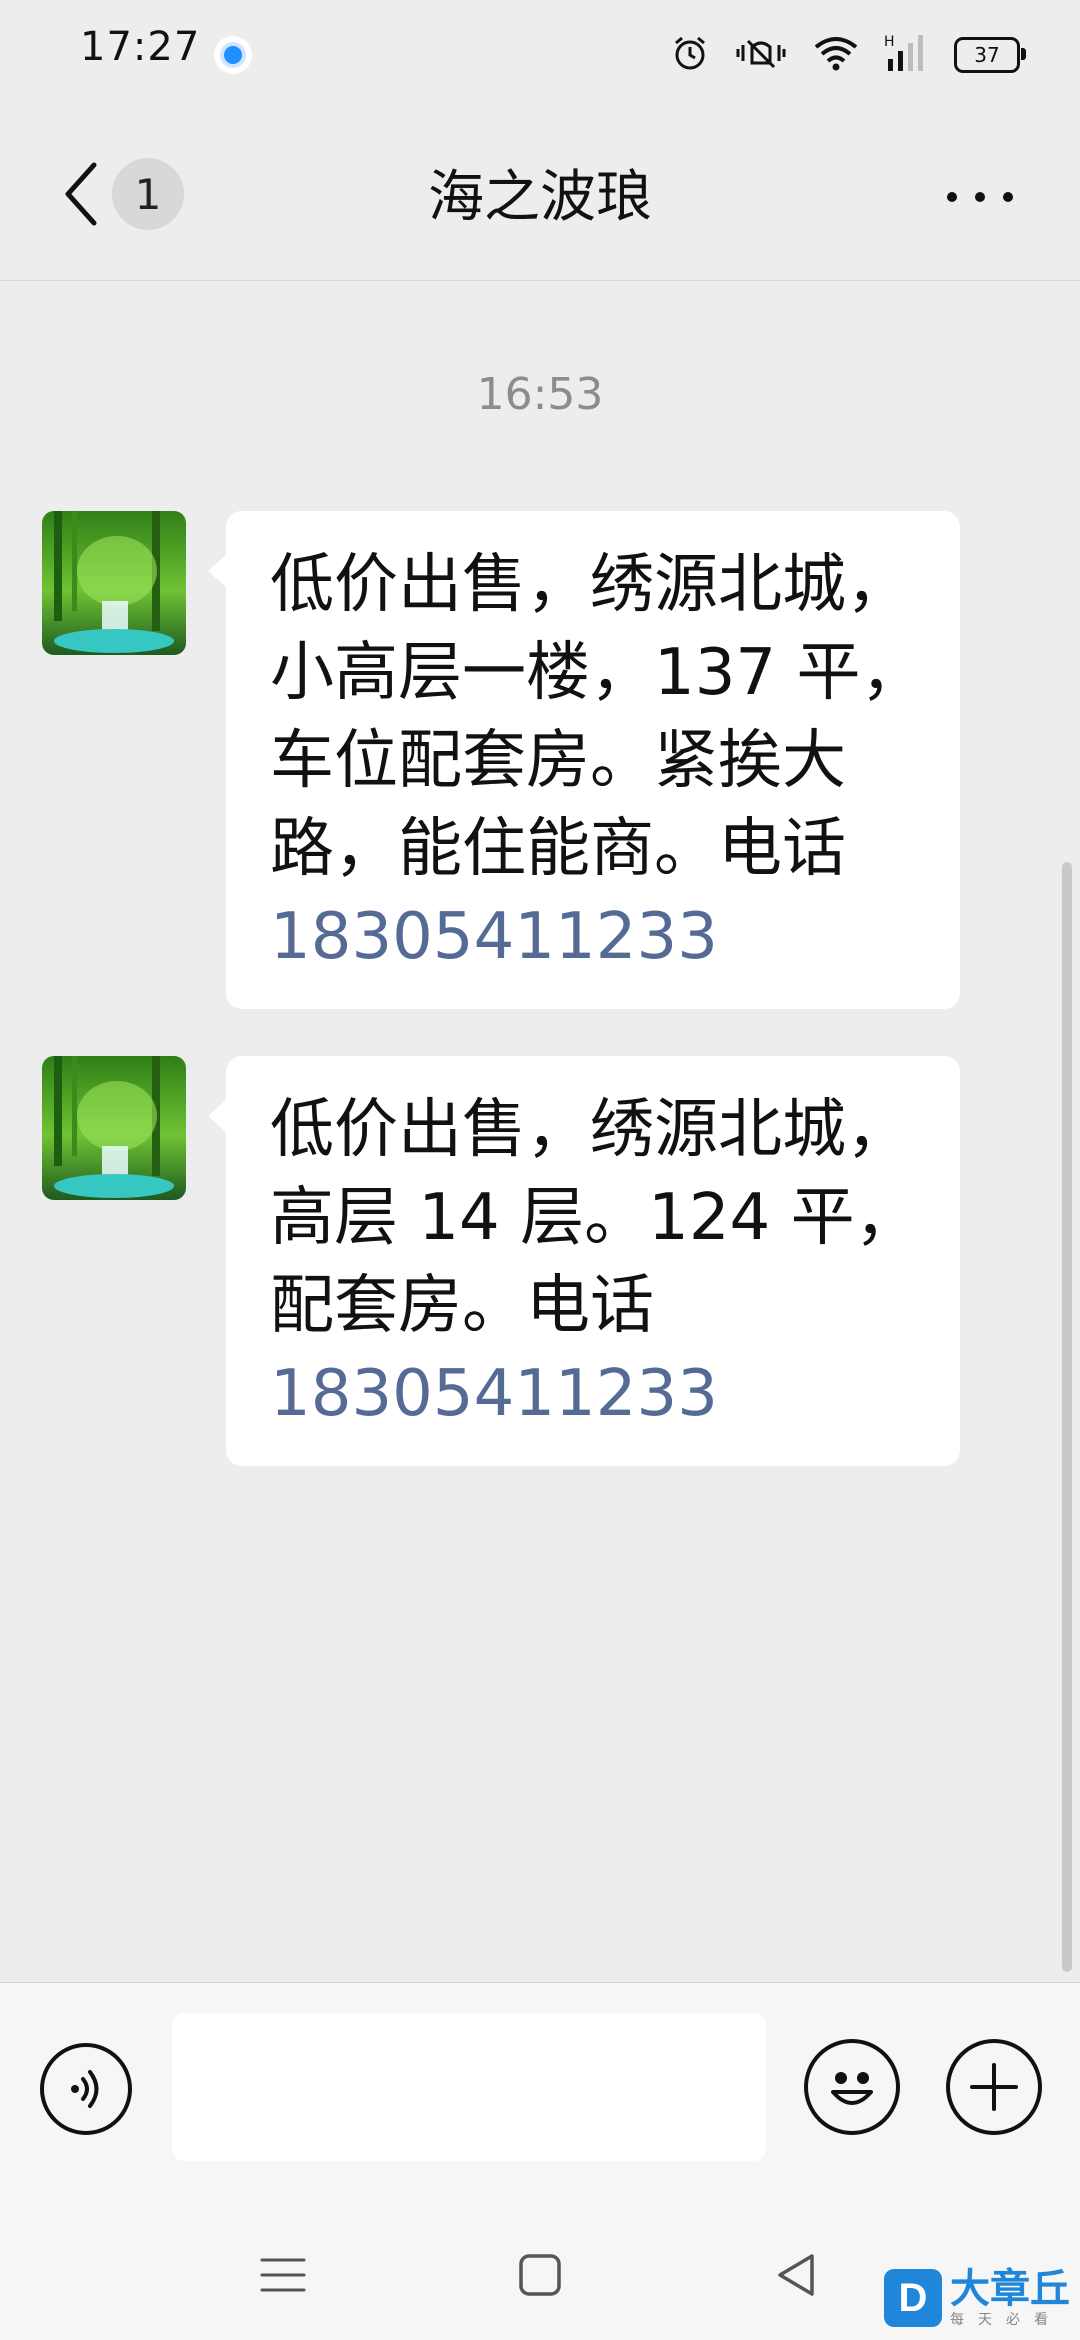  I want to click on watermark: D 大章丘 每天必看, so click(982, 2298).